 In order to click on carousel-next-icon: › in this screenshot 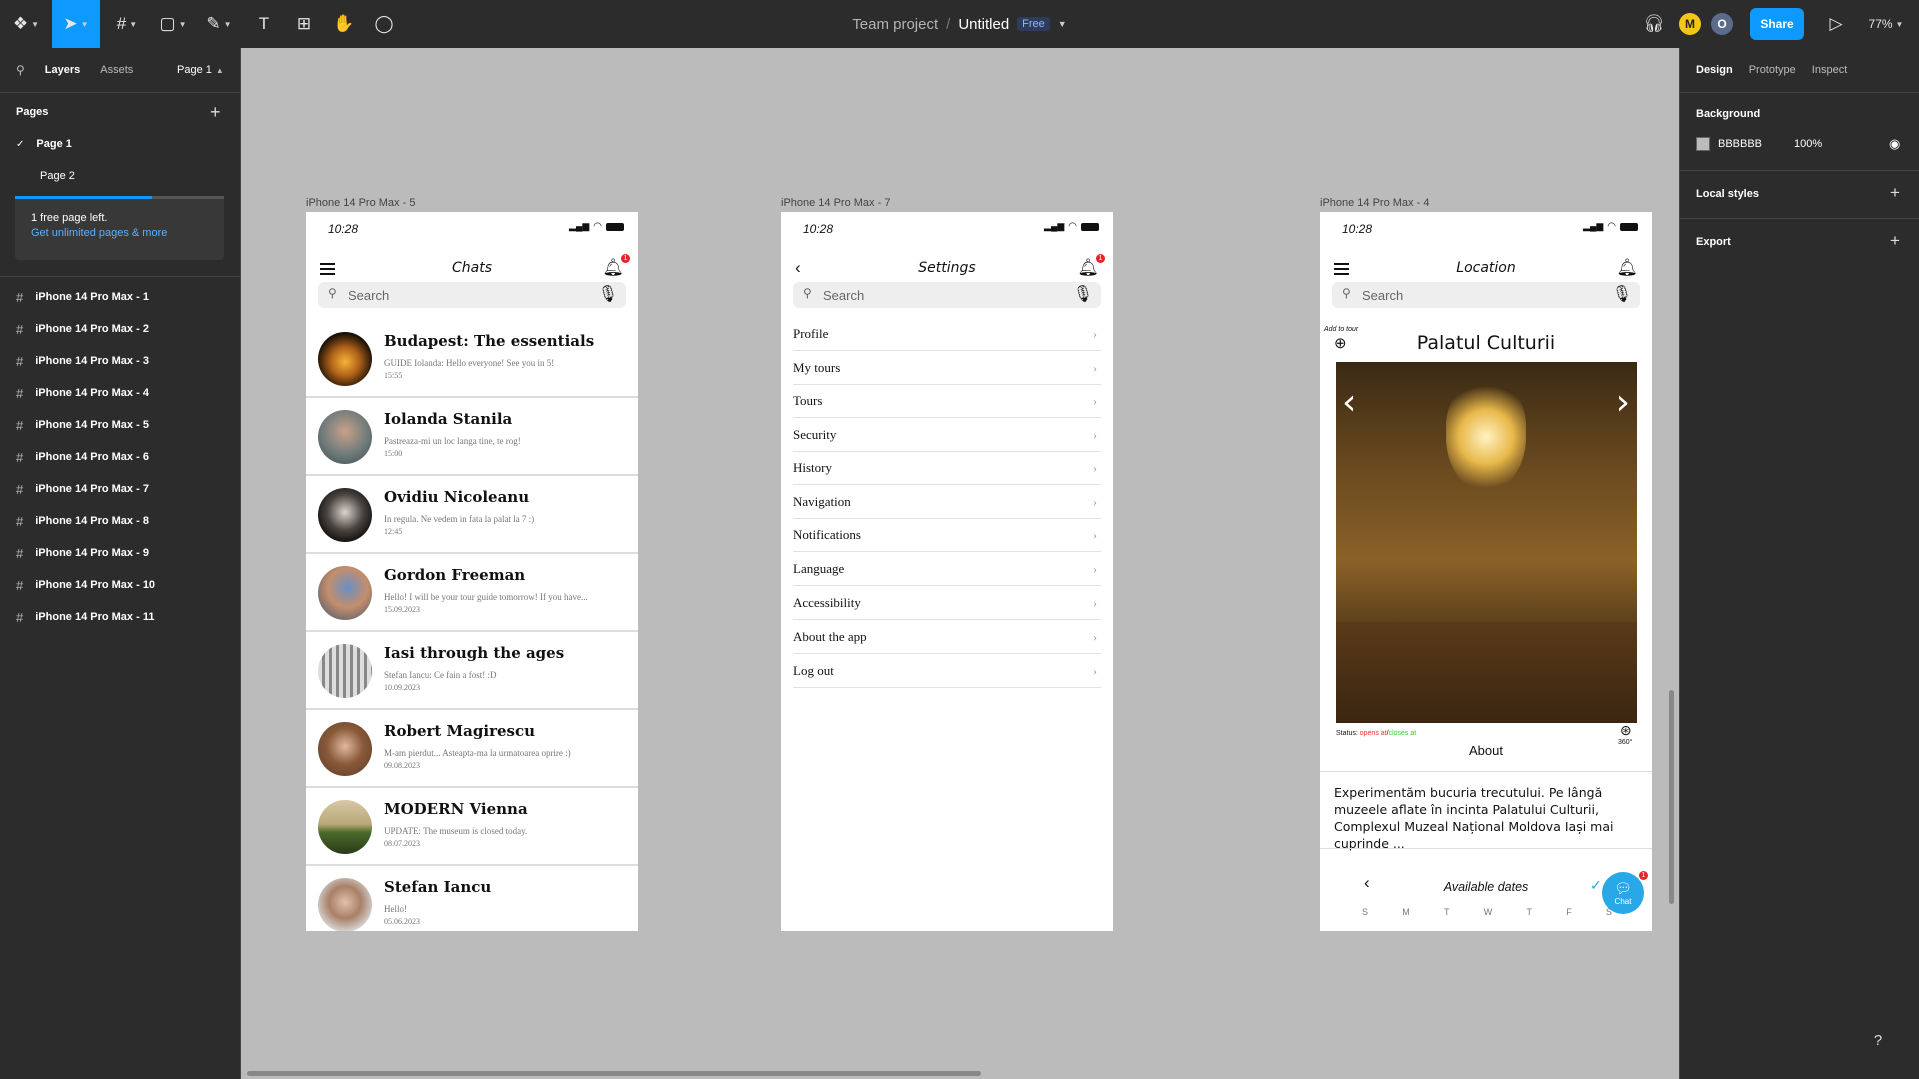, I will do `click(1623, 402)`.